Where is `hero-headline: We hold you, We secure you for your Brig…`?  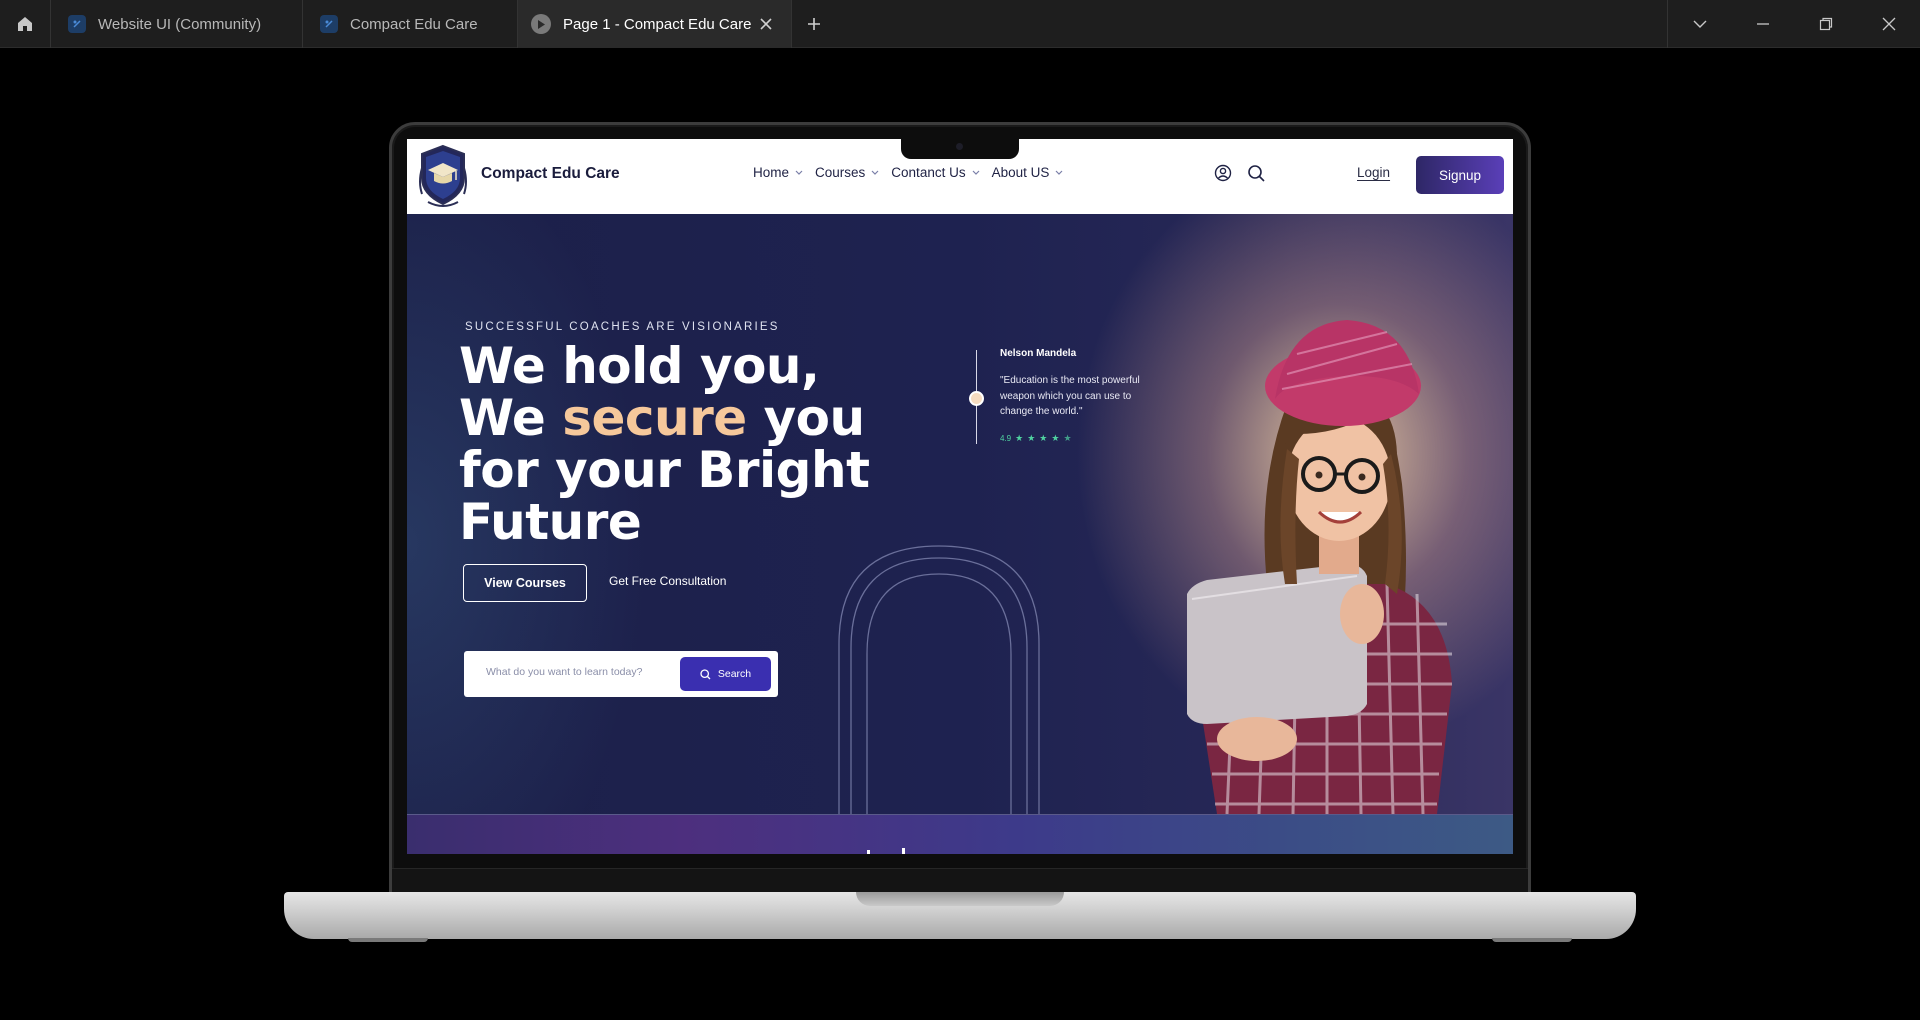 hero-headline: We hold you, We secure you for your Brig… is located at coordinates (664, 444).